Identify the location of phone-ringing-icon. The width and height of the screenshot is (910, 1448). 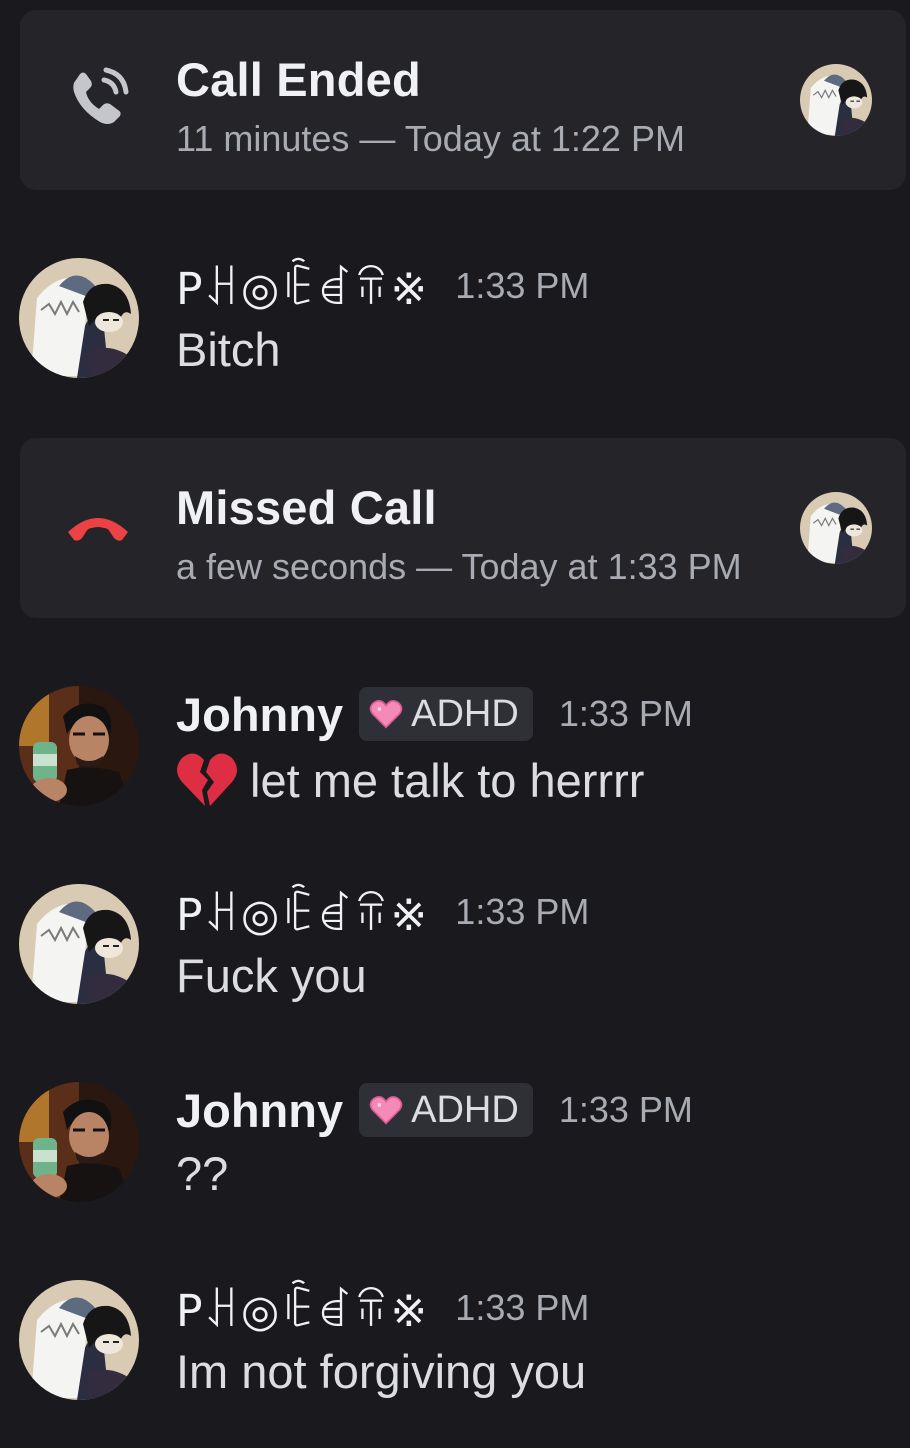
(98, 98).